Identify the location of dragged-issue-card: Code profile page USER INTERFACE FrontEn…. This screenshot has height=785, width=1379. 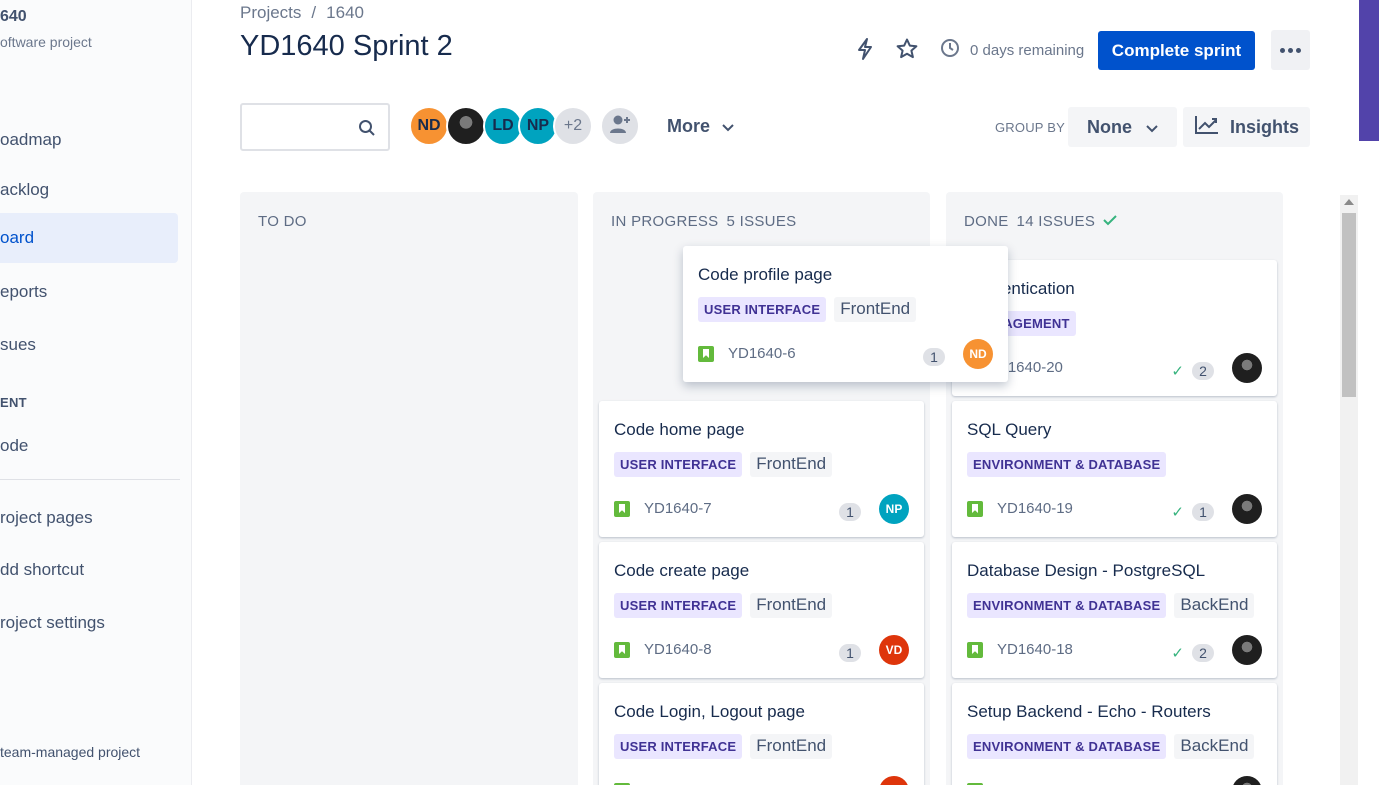
(845, 314).